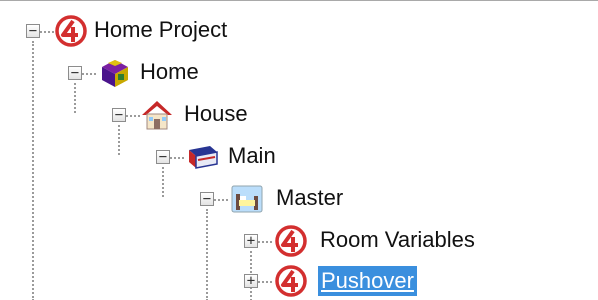 The width and height of the screenshot is (598, 300). Describe the element at coordinates (367, 281) in the screenshot. I see `tree-node-label-selected: Pushover` at that location.